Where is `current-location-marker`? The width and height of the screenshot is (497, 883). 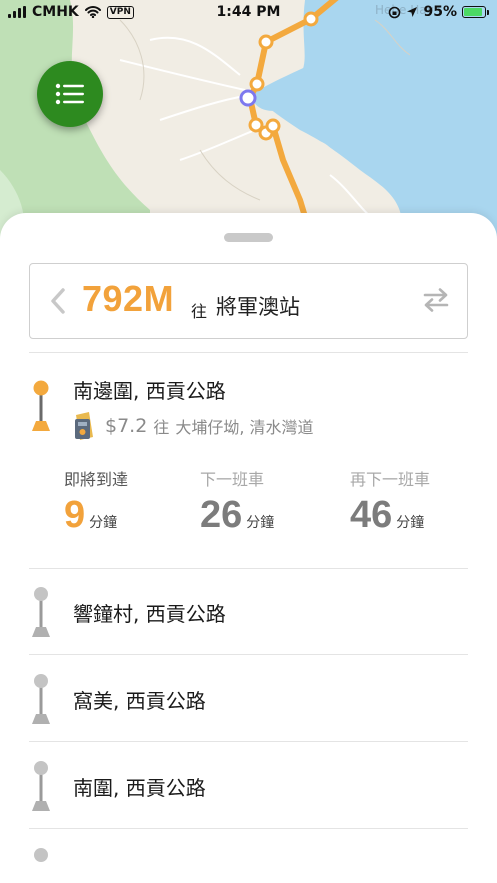 current-location-marker is located at coordinates (248, 98).